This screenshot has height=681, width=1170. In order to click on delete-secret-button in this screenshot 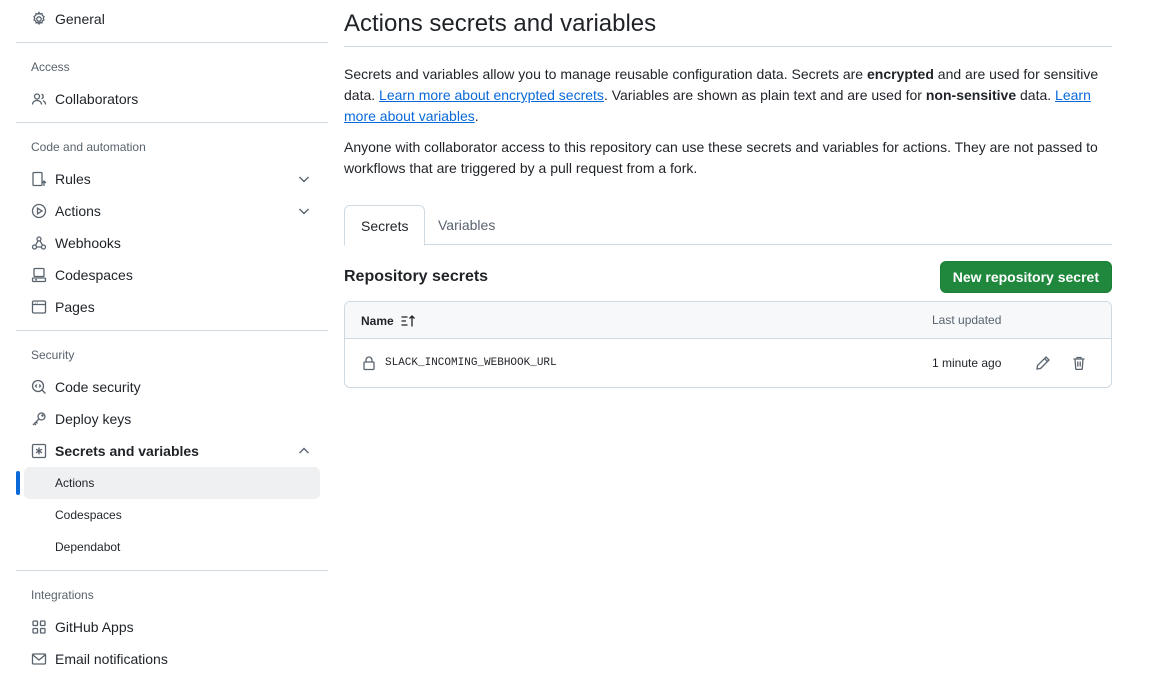, I will do `click(1079, 363)`.